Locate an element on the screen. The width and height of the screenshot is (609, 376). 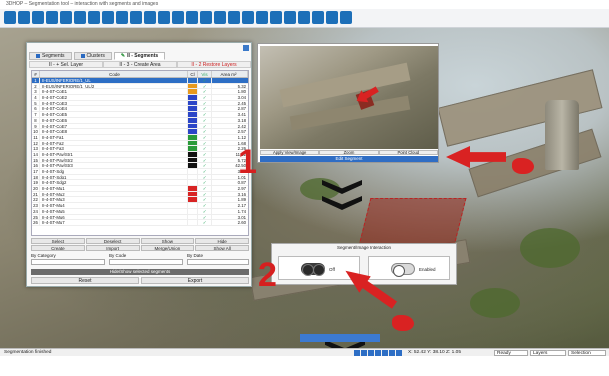
toggle-on-icon is located at coordinates (403, 270).